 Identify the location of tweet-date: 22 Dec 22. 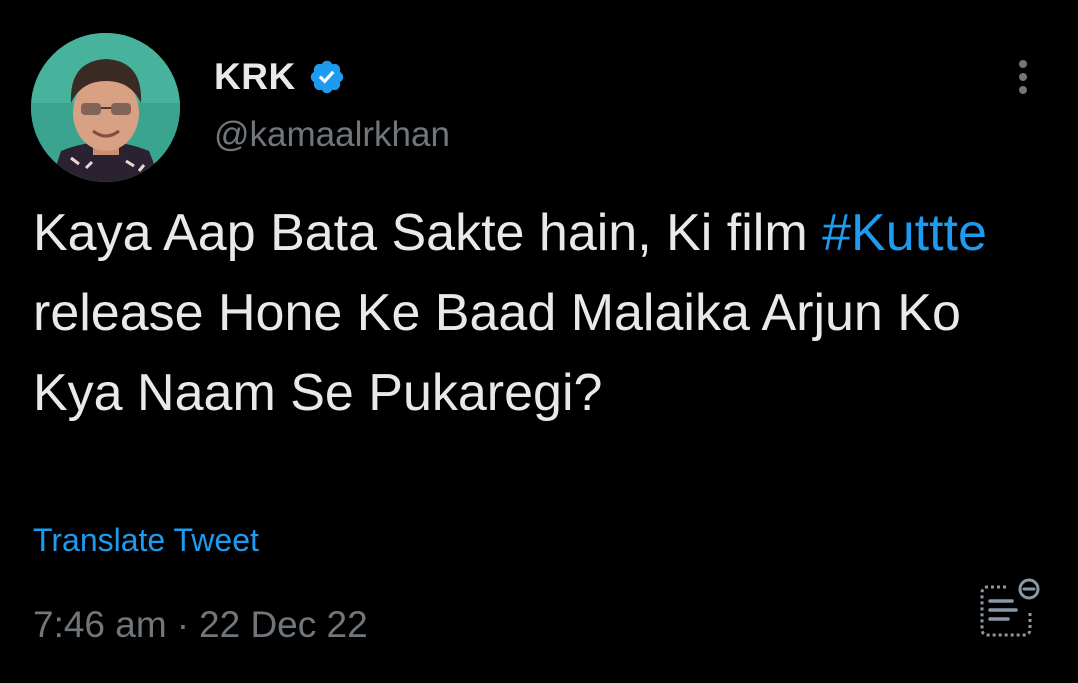
(283, 624).